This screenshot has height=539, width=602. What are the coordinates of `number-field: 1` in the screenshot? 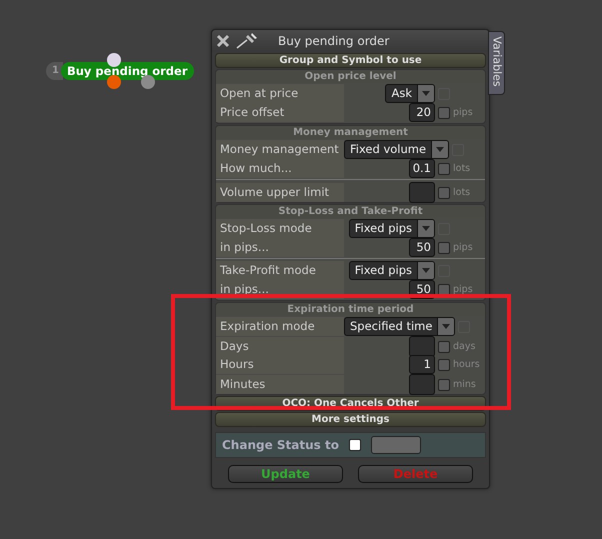 It's located at (422, 364).